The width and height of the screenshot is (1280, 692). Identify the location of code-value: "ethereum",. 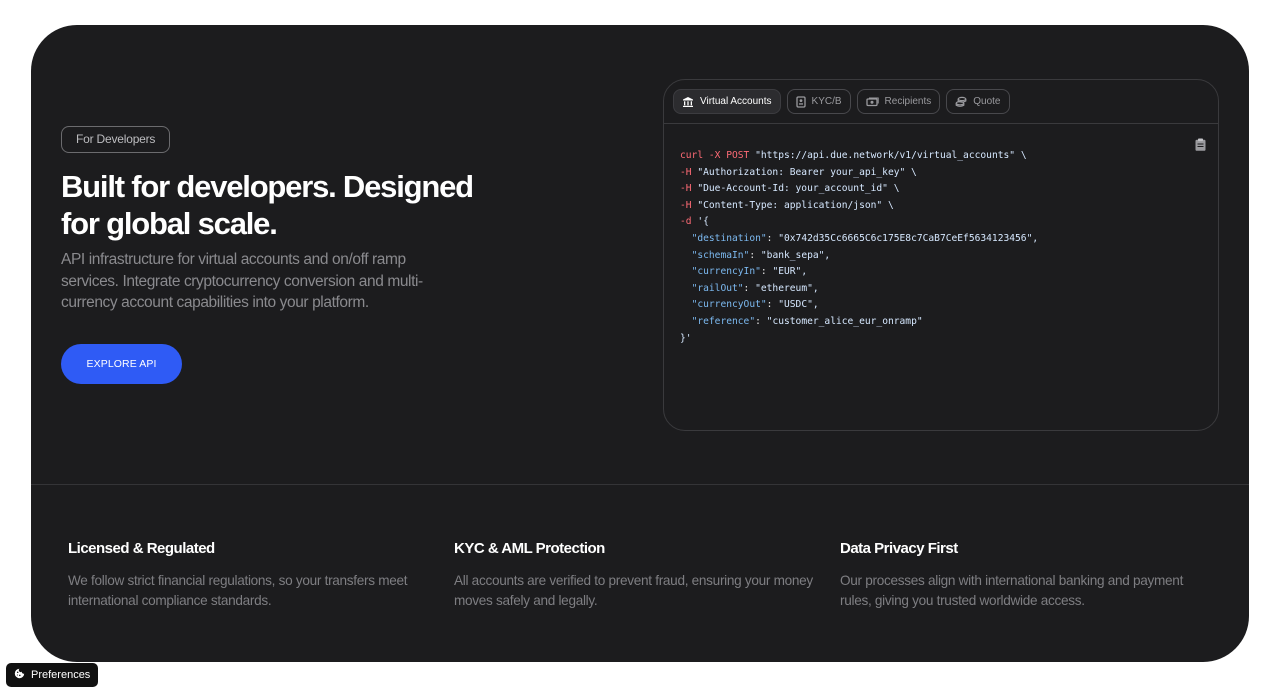
(787, 288).